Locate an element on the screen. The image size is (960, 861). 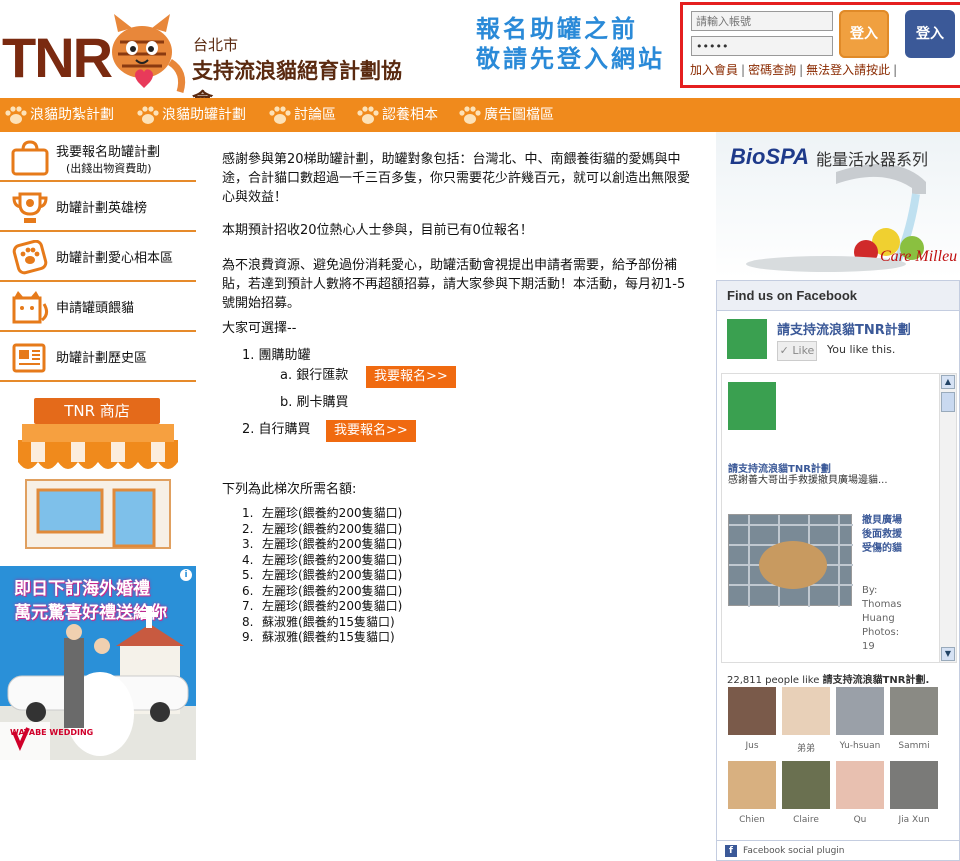
quota-item: 5. 左麗珍(餵養約200隻貓口) is located at coordinates (322, 576).